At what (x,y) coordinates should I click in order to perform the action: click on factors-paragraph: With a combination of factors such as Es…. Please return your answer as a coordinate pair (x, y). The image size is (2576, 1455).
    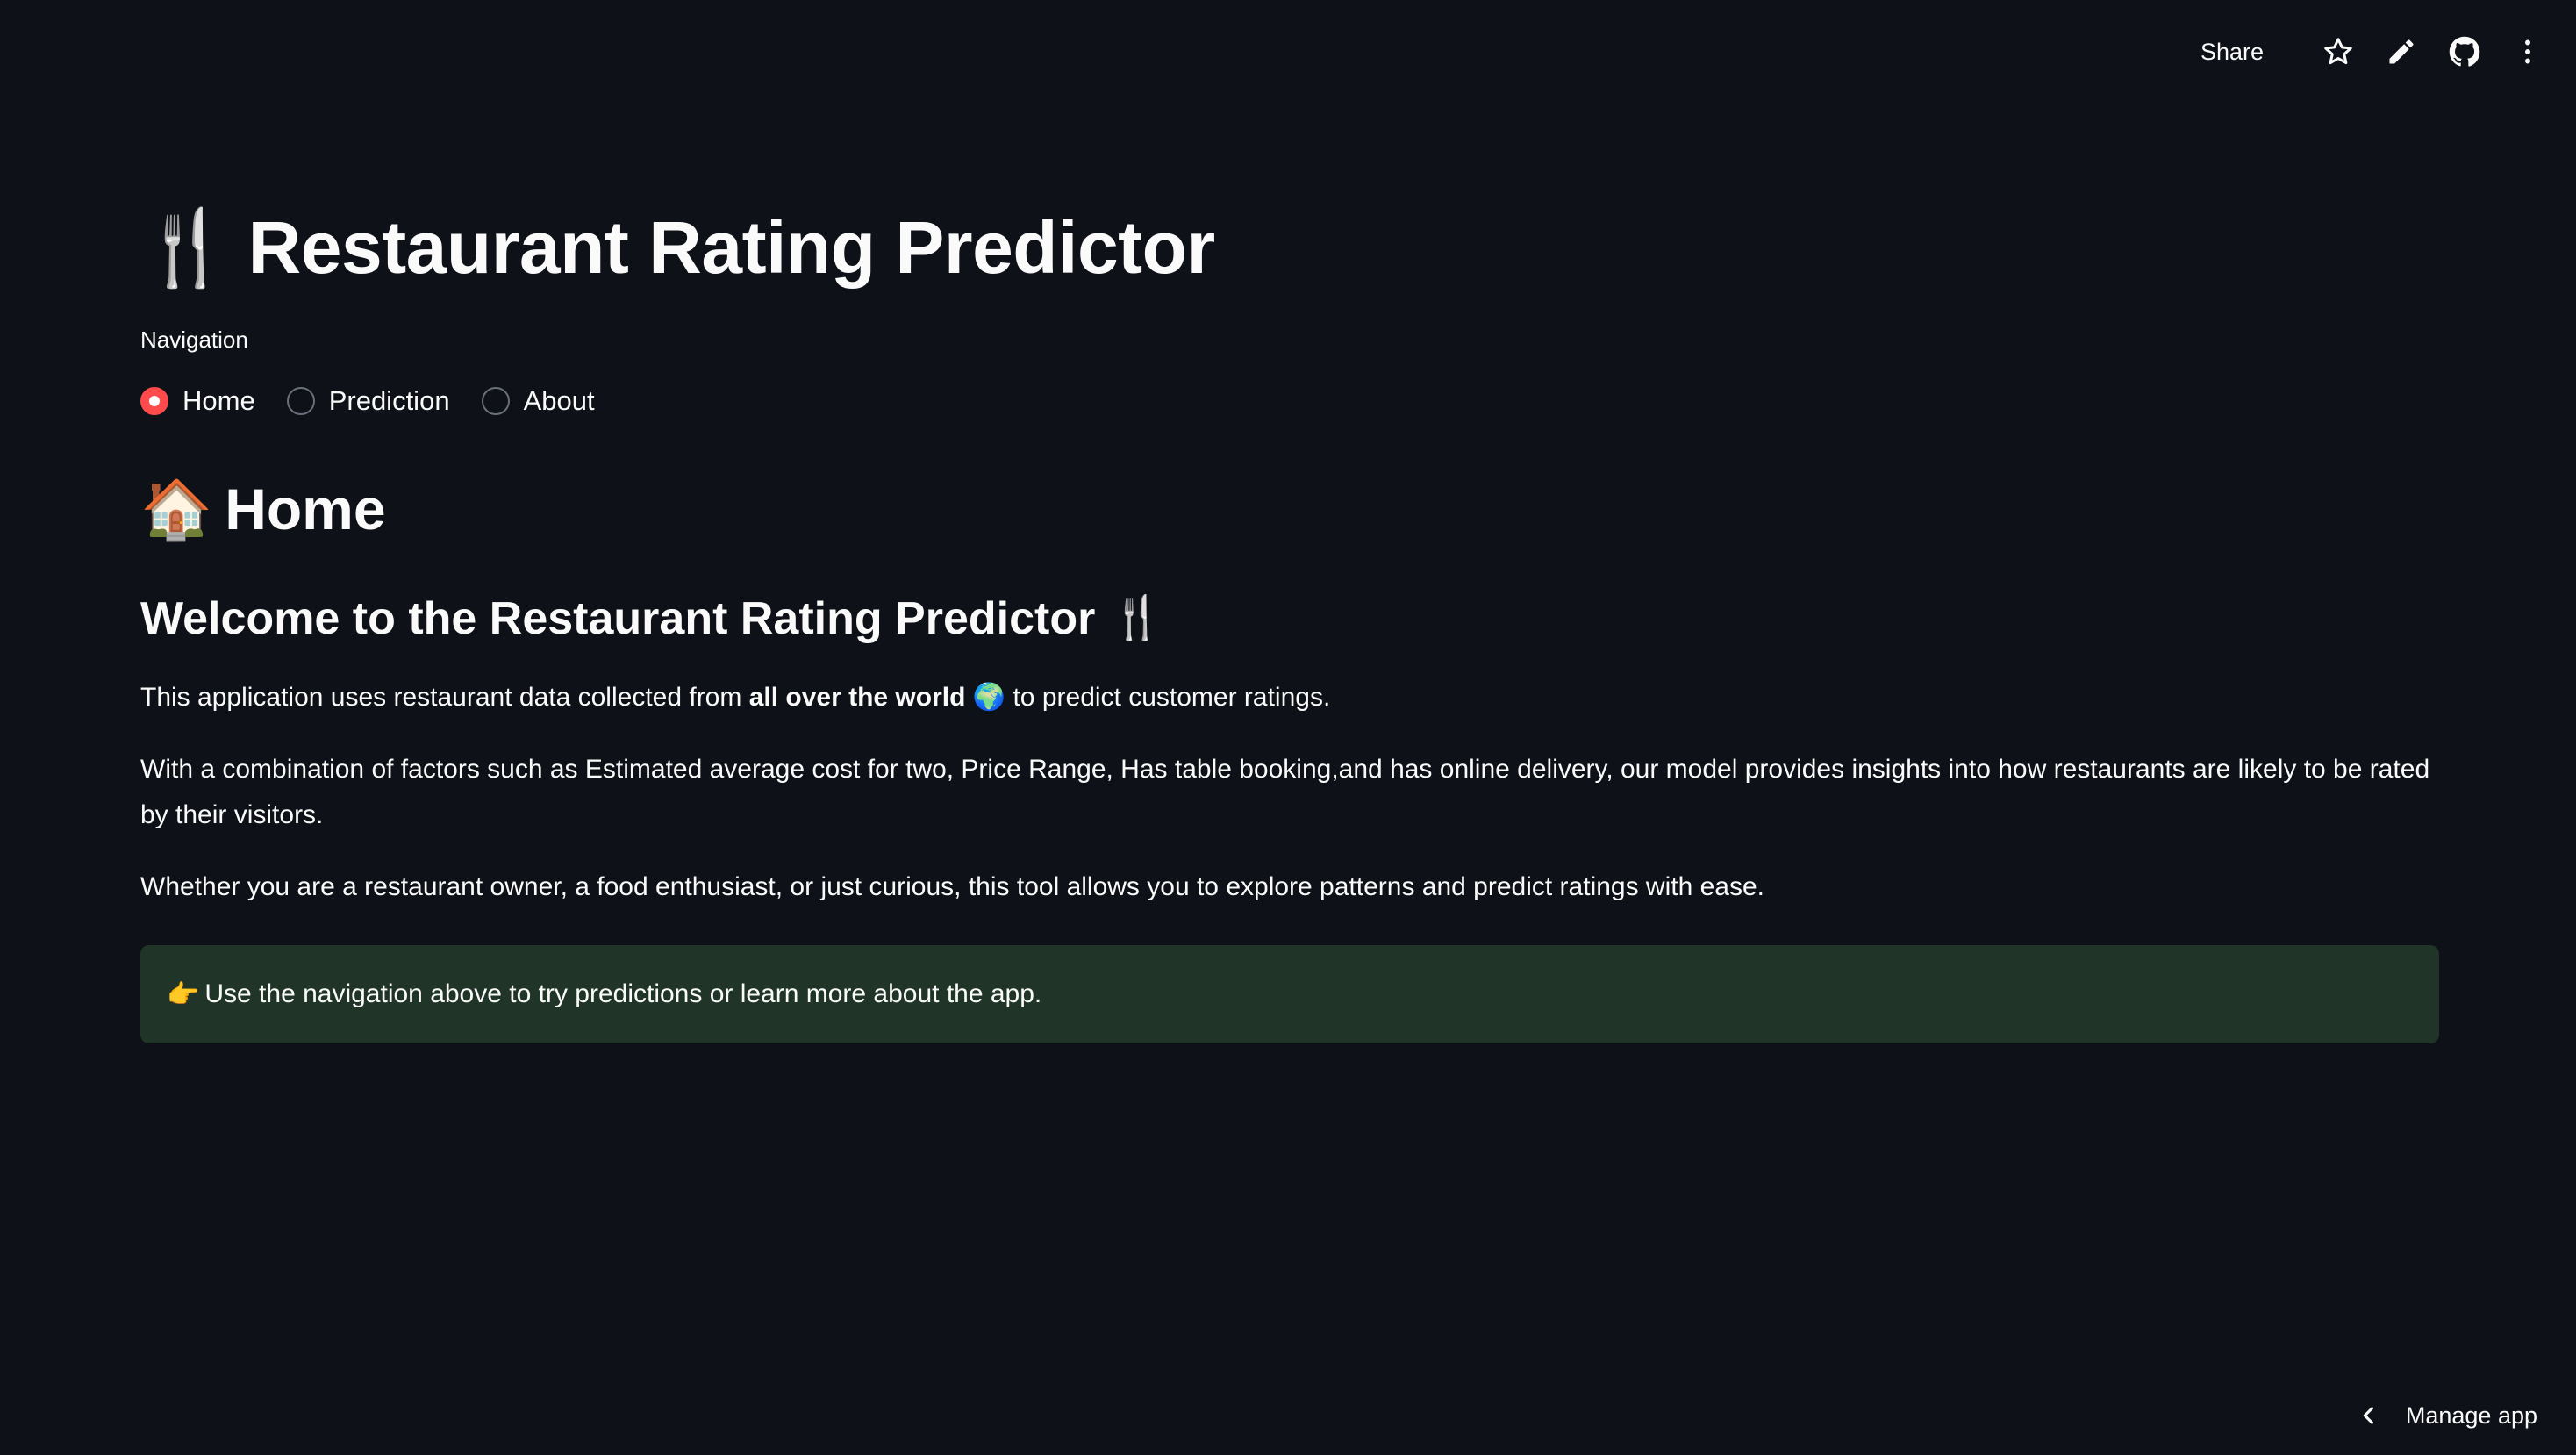
    Looking at the image, I should click on (1285, 792).